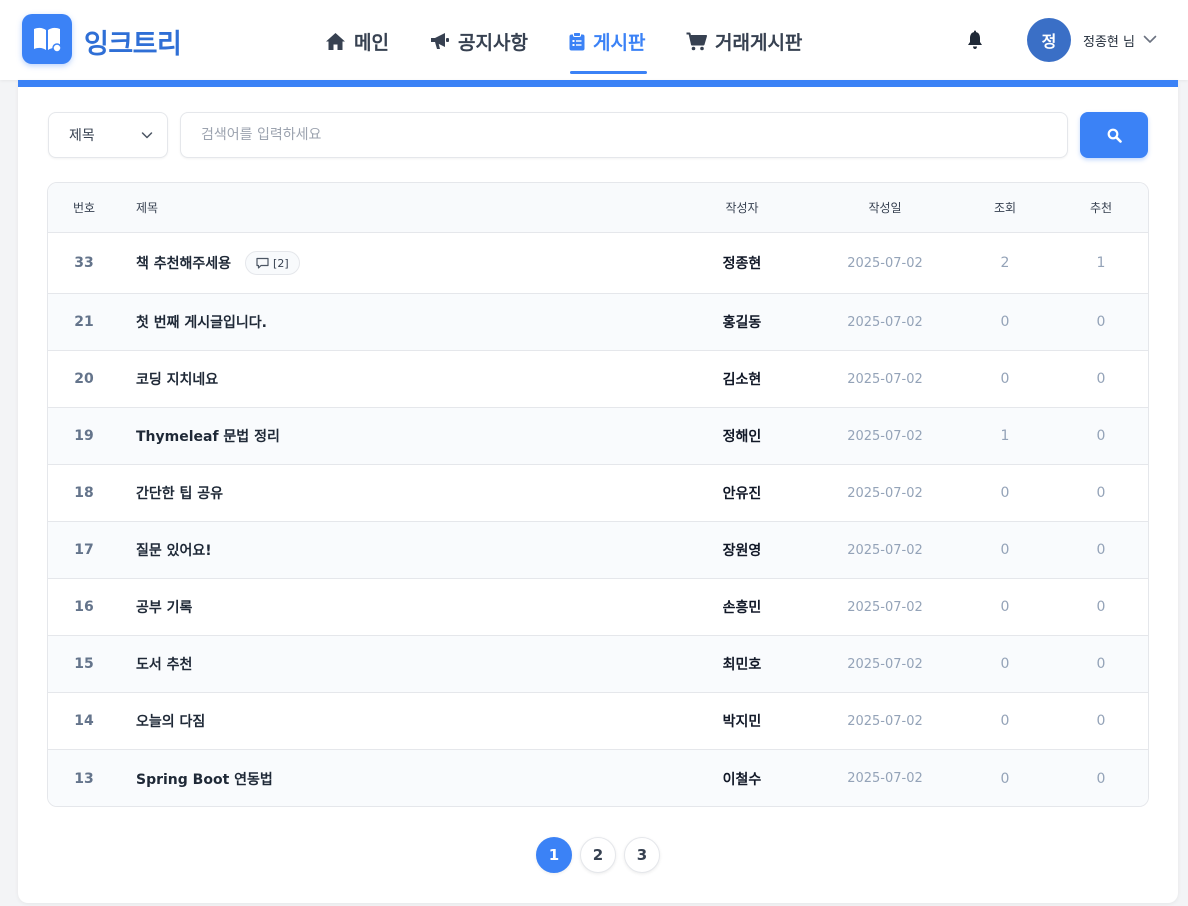 This screenshot has width=1188, height=906. Describe the element at coordinates (1005, 436) in the screenshot. I see `post-views: 1` at that location.